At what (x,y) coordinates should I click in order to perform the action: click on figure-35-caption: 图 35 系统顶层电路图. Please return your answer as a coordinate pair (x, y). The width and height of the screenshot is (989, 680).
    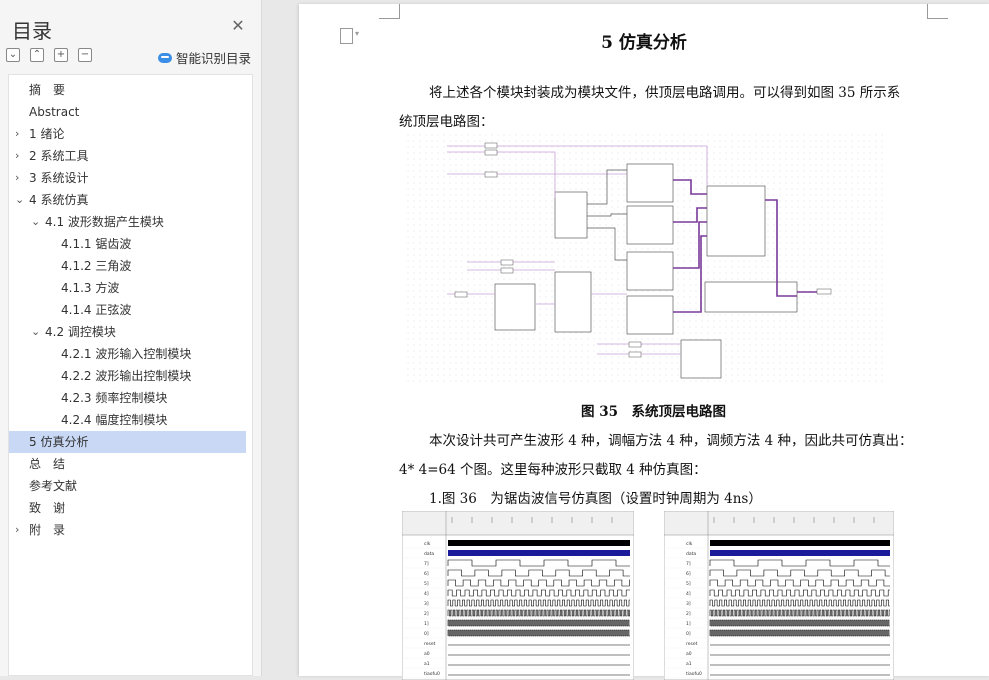
    Looking at the image, I should click on (653, 412).